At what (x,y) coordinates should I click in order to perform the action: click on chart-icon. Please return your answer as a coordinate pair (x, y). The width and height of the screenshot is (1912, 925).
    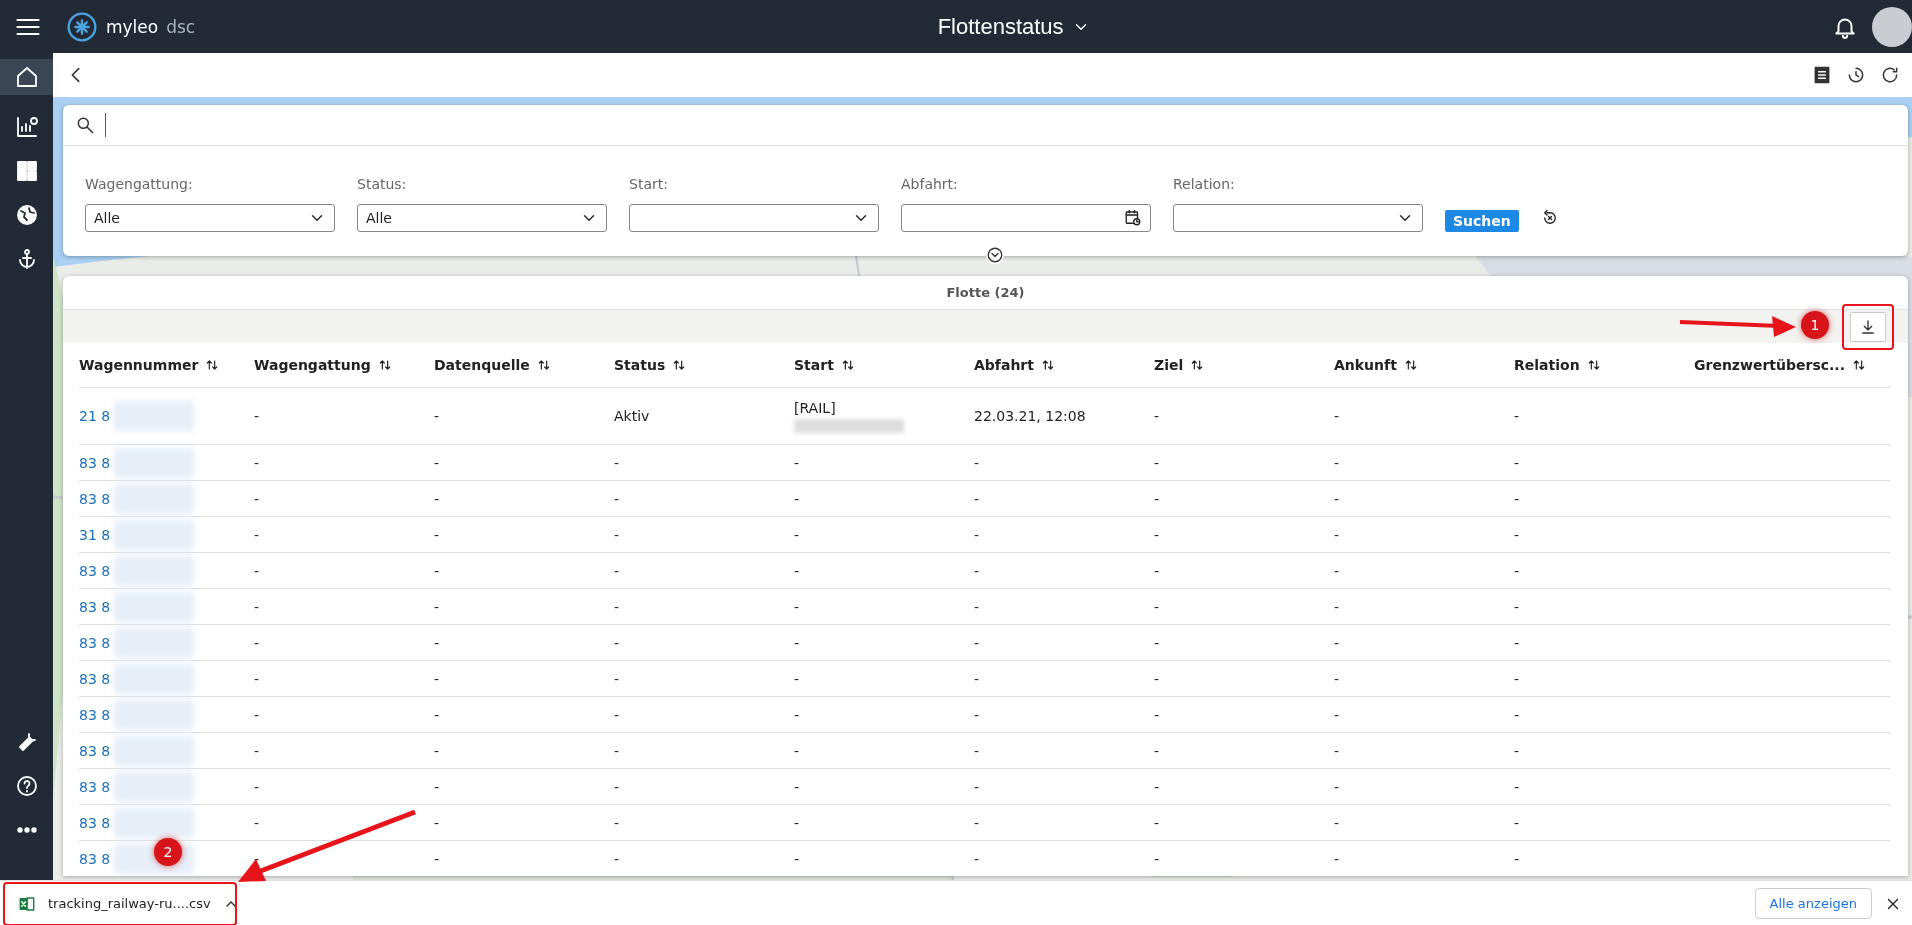
    Looking at the image, I should click on (26, 127).